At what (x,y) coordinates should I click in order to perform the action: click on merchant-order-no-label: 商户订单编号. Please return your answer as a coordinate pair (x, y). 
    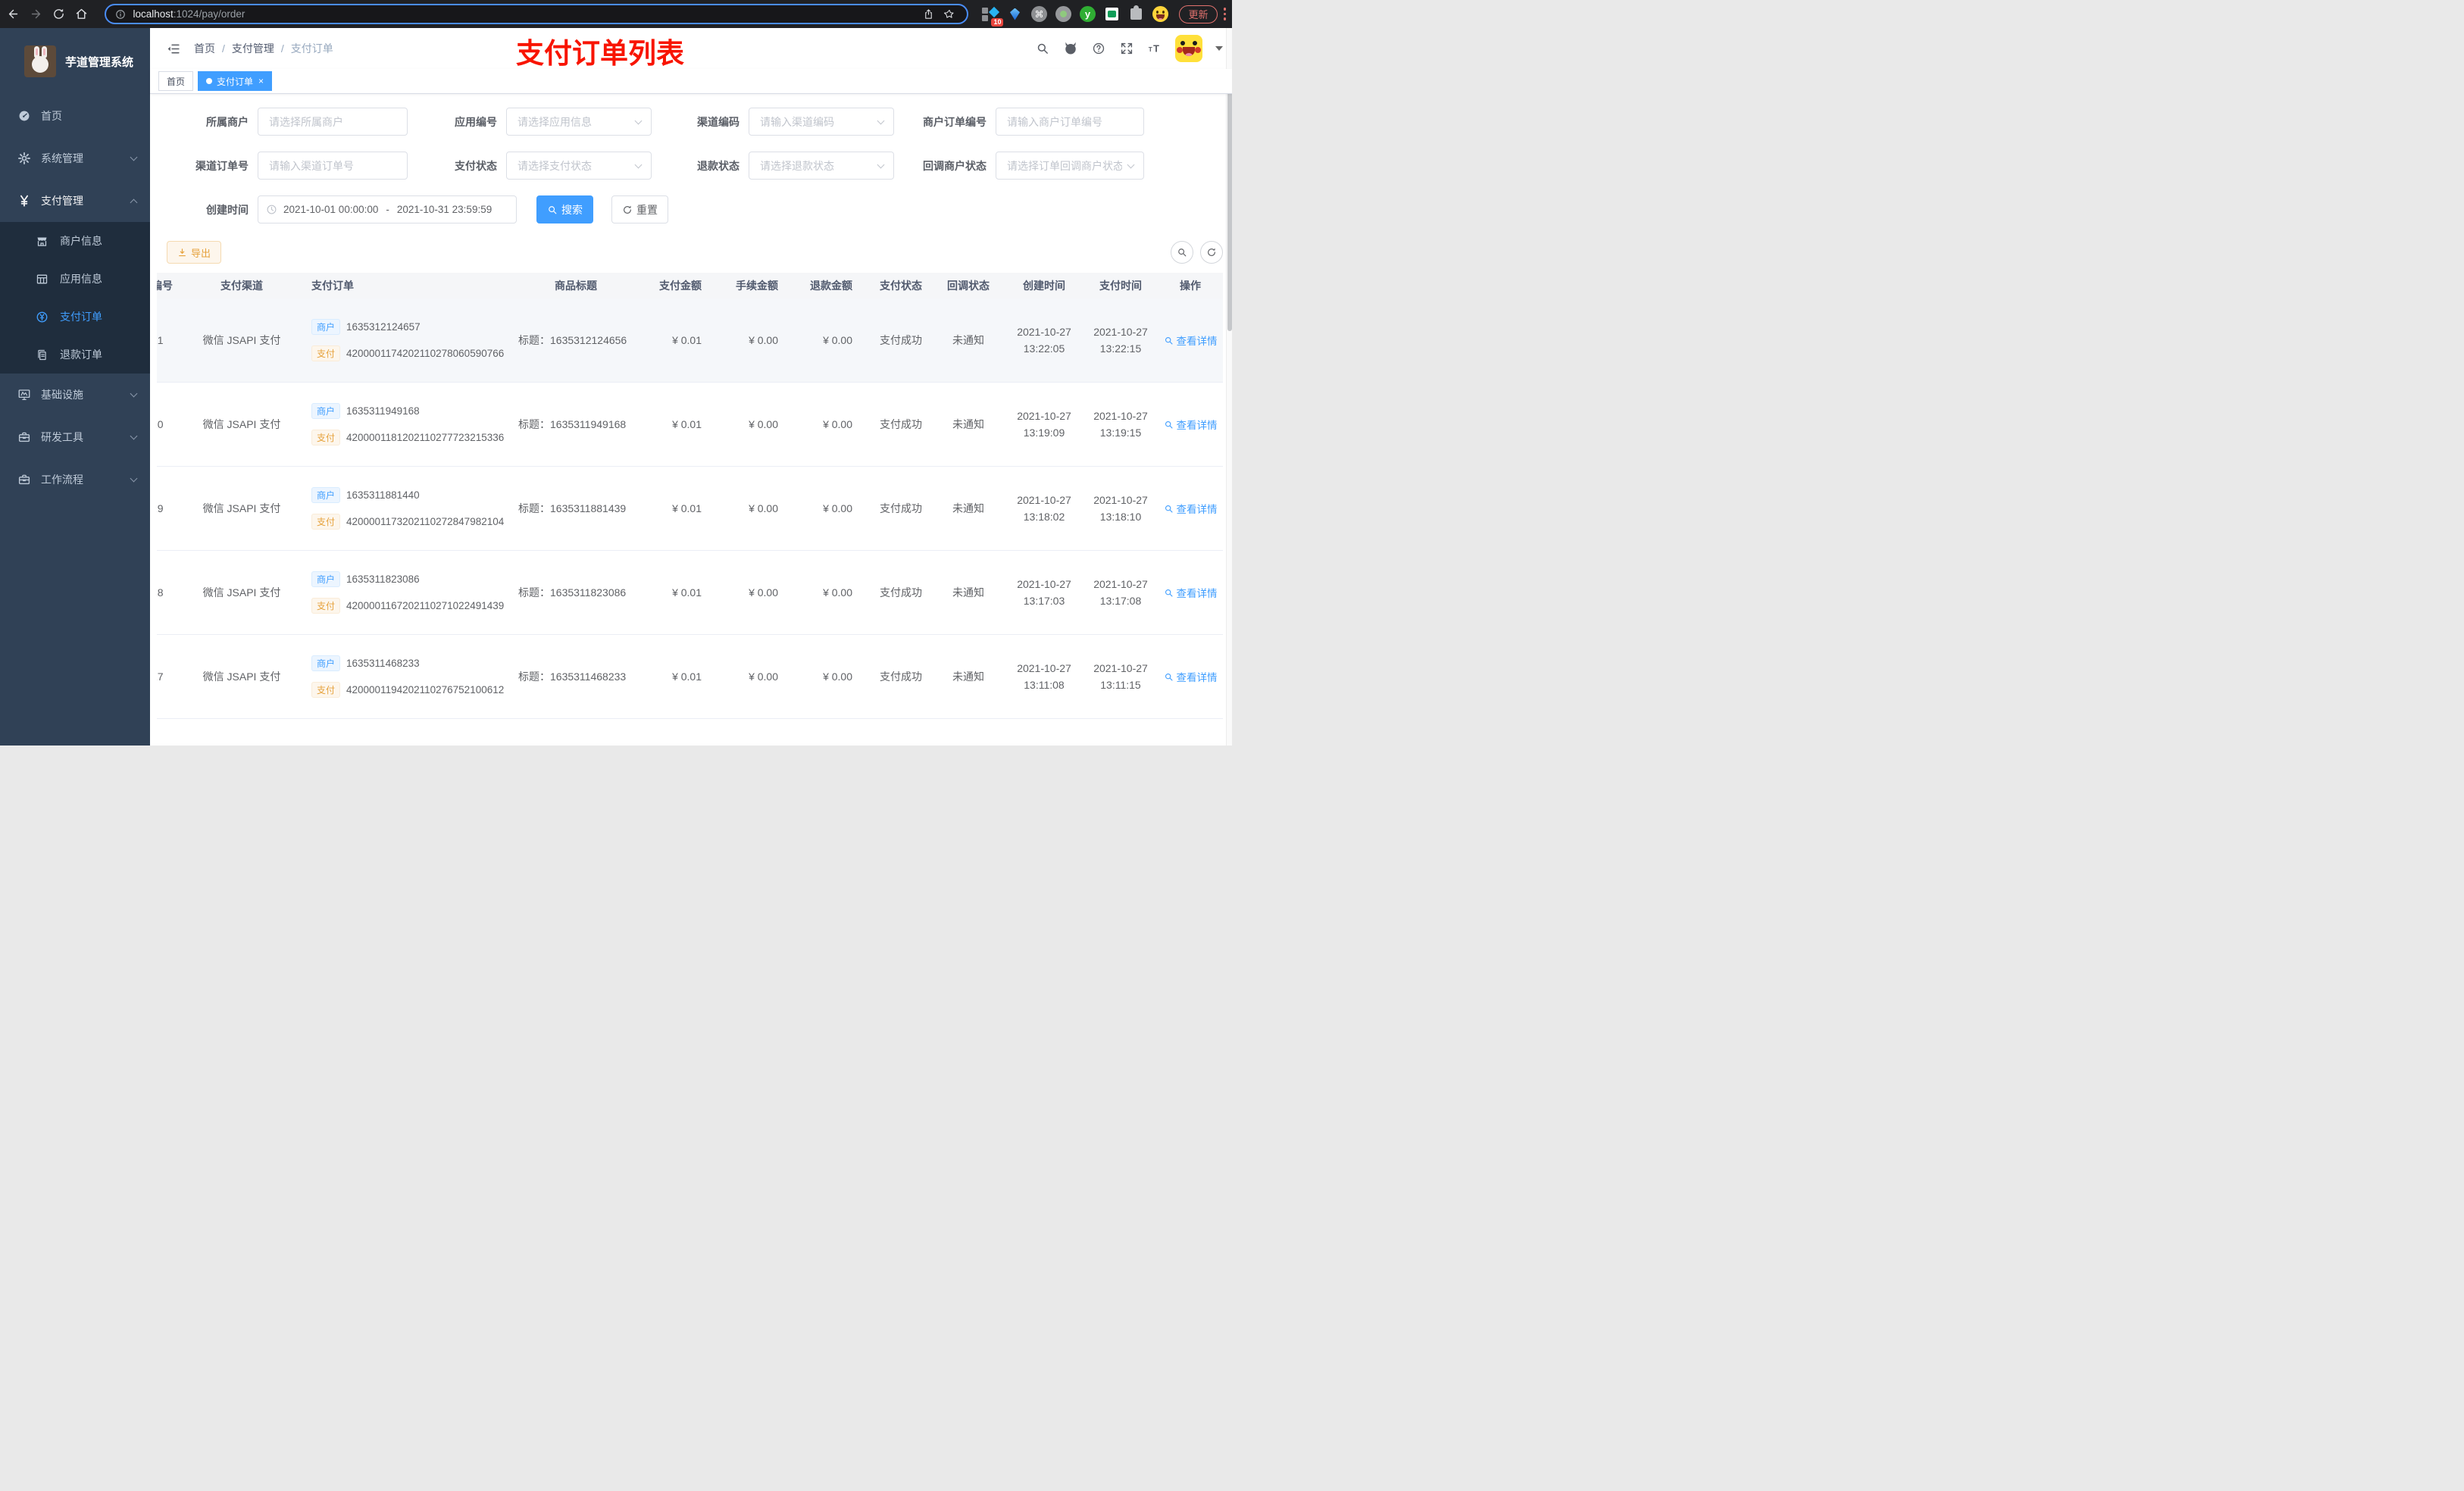
    Looking at the image, I should click on (955, 121).